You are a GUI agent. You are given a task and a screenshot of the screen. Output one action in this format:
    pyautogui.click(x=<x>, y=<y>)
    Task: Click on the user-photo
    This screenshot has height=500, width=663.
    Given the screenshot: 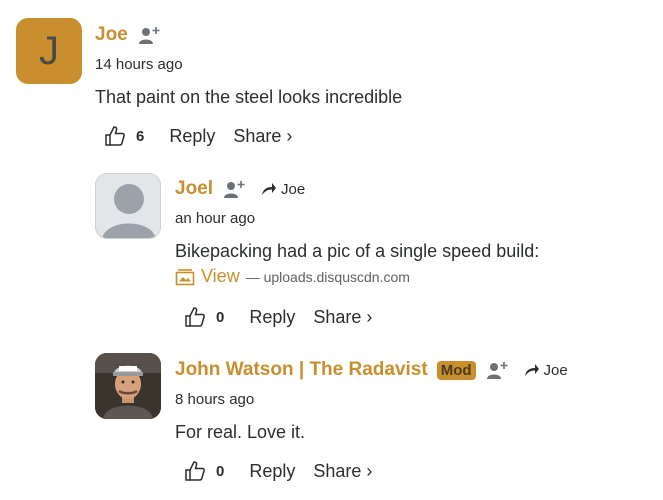 What is the action you would take?
    pyautogui.click(x=128, y=386)
    